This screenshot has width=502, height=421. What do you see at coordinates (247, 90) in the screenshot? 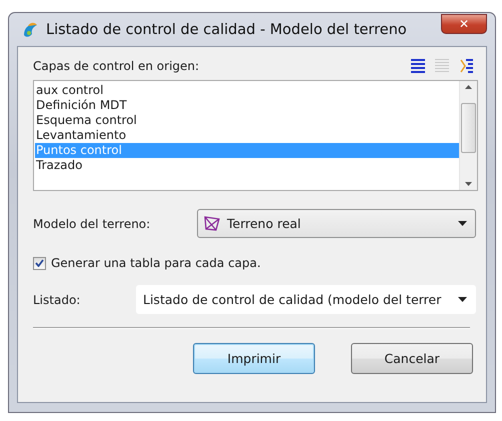
I see `layer-item: aux control` at bounding box center [247, 90].